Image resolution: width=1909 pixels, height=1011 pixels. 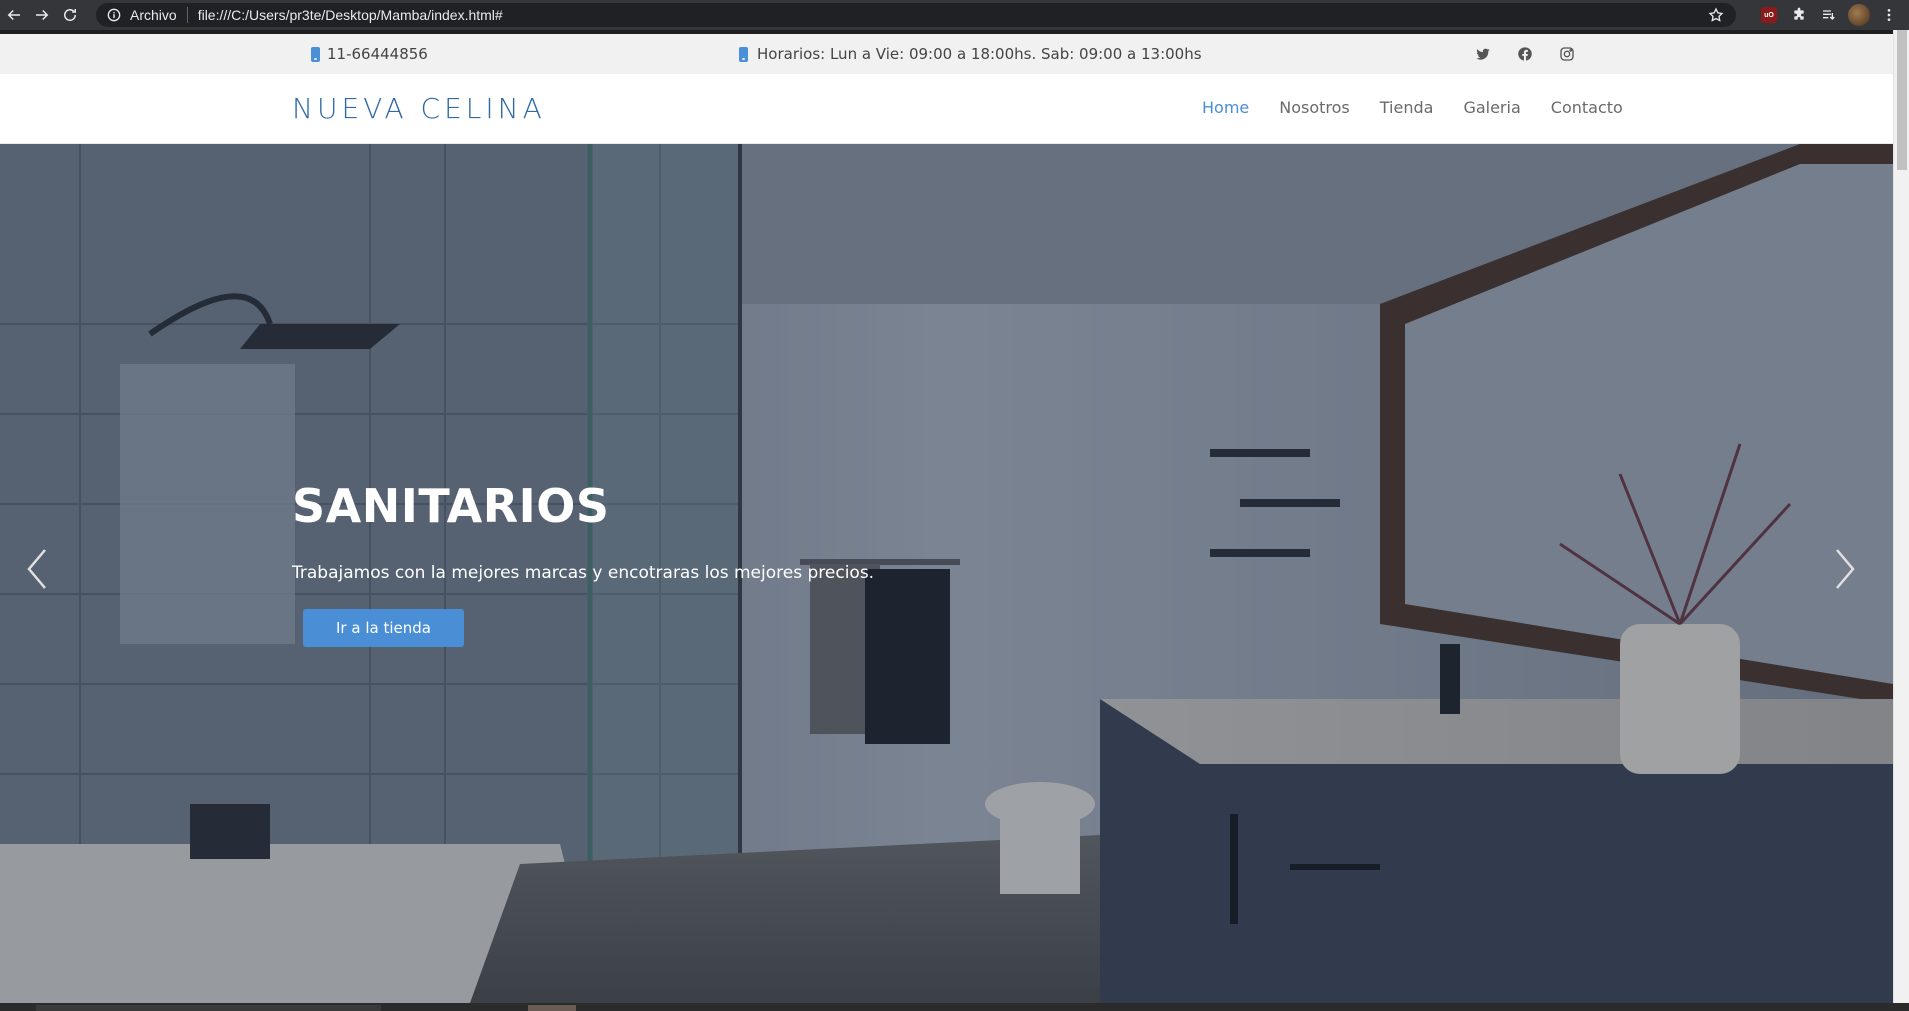 What do you see at coordinates (1901, 516) in the screenshot?
I see `page-scrollbar` at bounding box center [1901, 516].